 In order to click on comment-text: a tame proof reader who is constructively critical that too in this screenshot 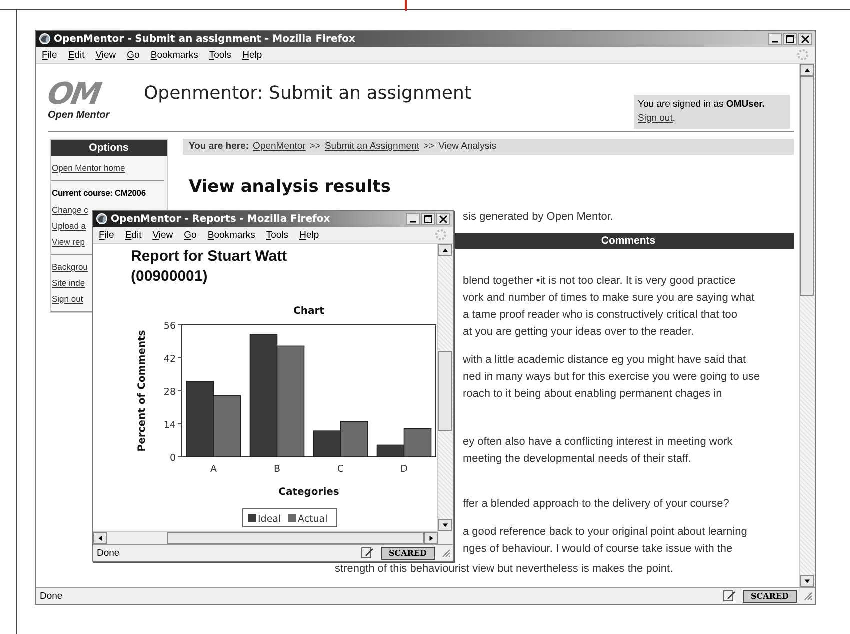, I will do `click(601, 315)`.